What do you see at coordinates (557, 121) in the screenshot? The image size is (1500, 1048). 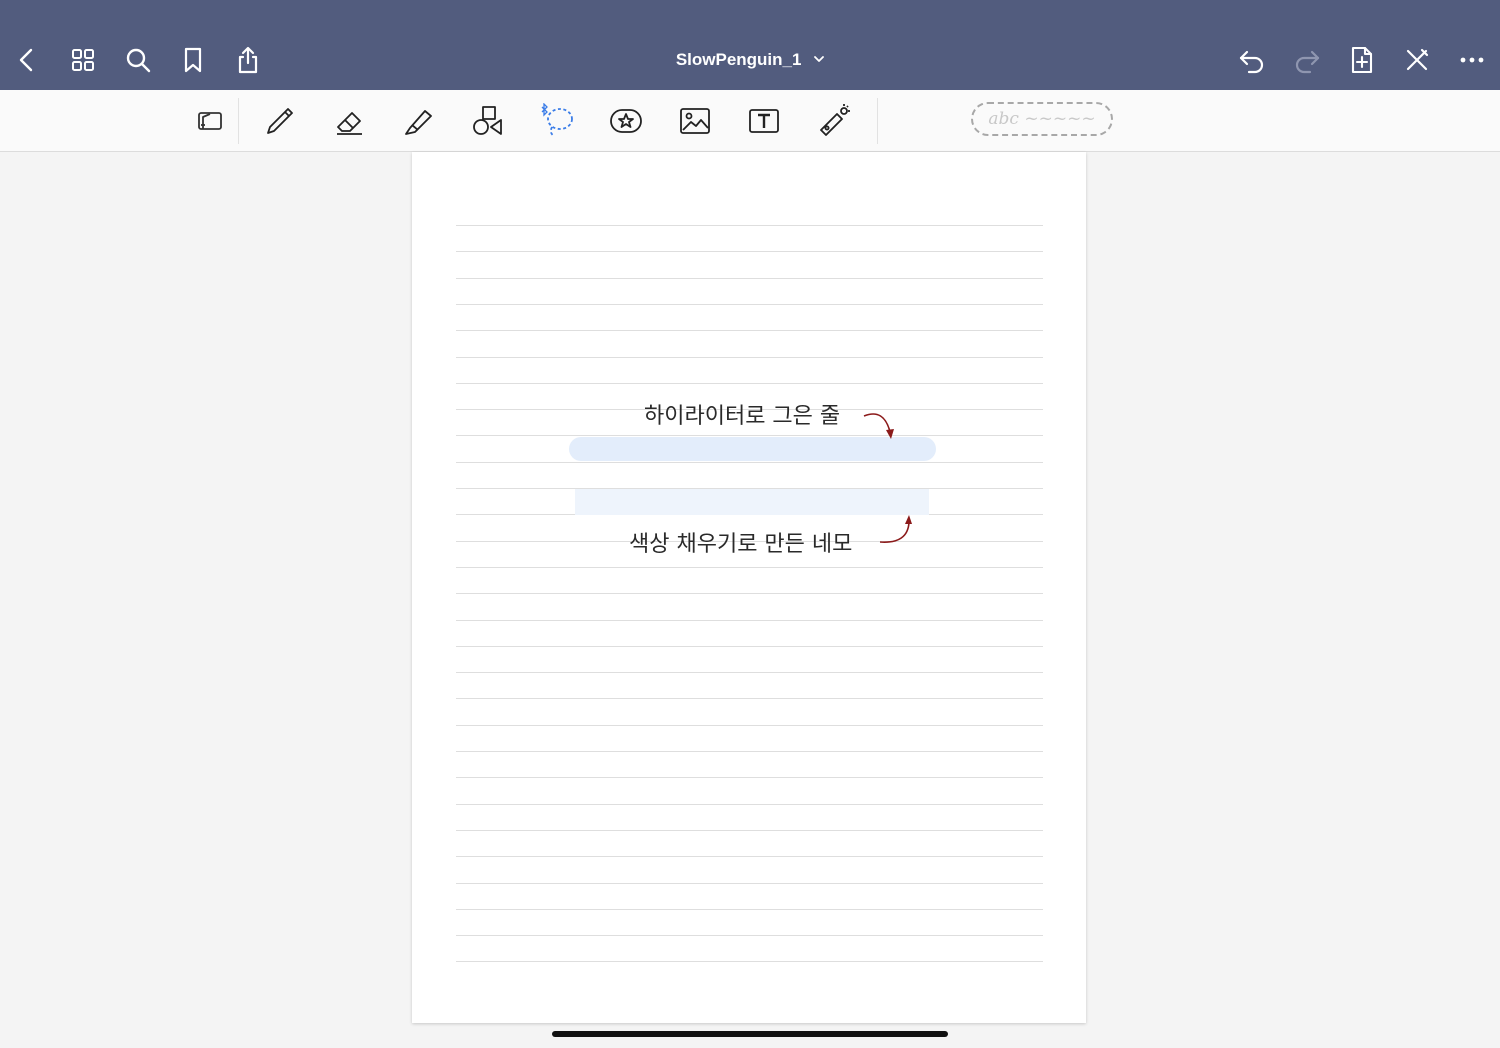 I see `lasso-icon` at bounding box center [557, 121].